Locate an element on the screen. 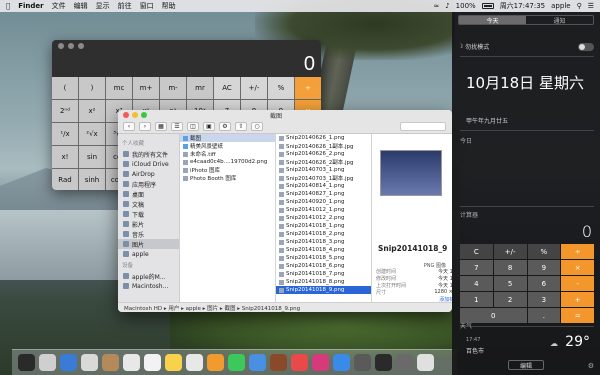 The width and height of the screenshot is (600, 375). volume-icon: ♪ is located at coordinates (447, 6).